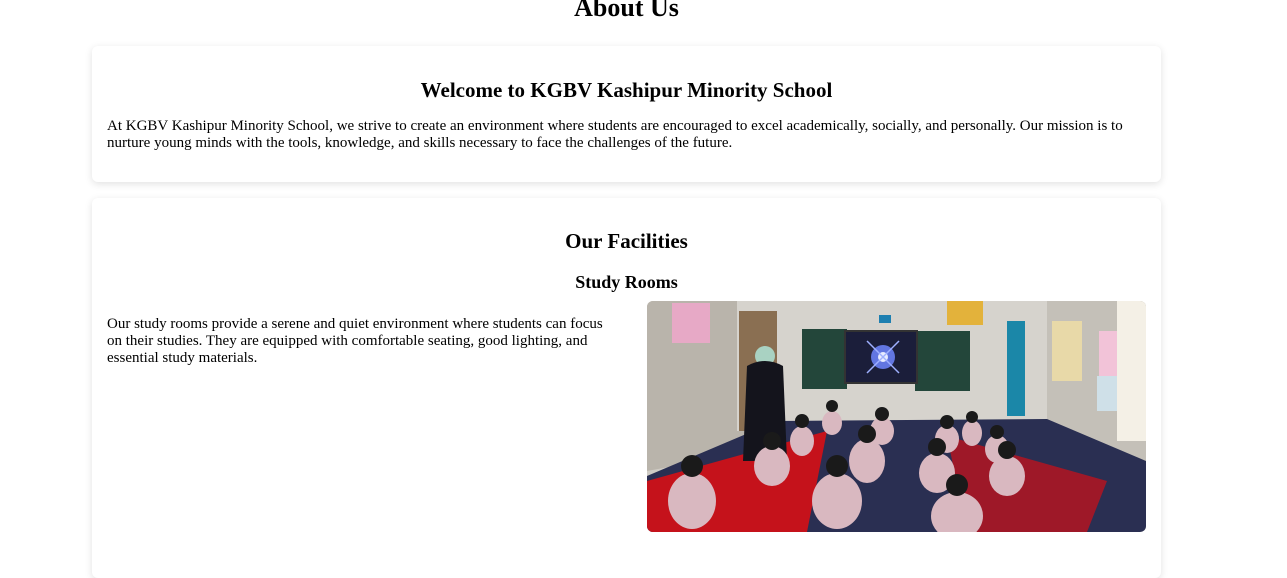 The height and width of the screenshot is (578, 1287). Describe the element at coordinates (626, 11) in the screenshot. I see `page-title: About Us` at that location.